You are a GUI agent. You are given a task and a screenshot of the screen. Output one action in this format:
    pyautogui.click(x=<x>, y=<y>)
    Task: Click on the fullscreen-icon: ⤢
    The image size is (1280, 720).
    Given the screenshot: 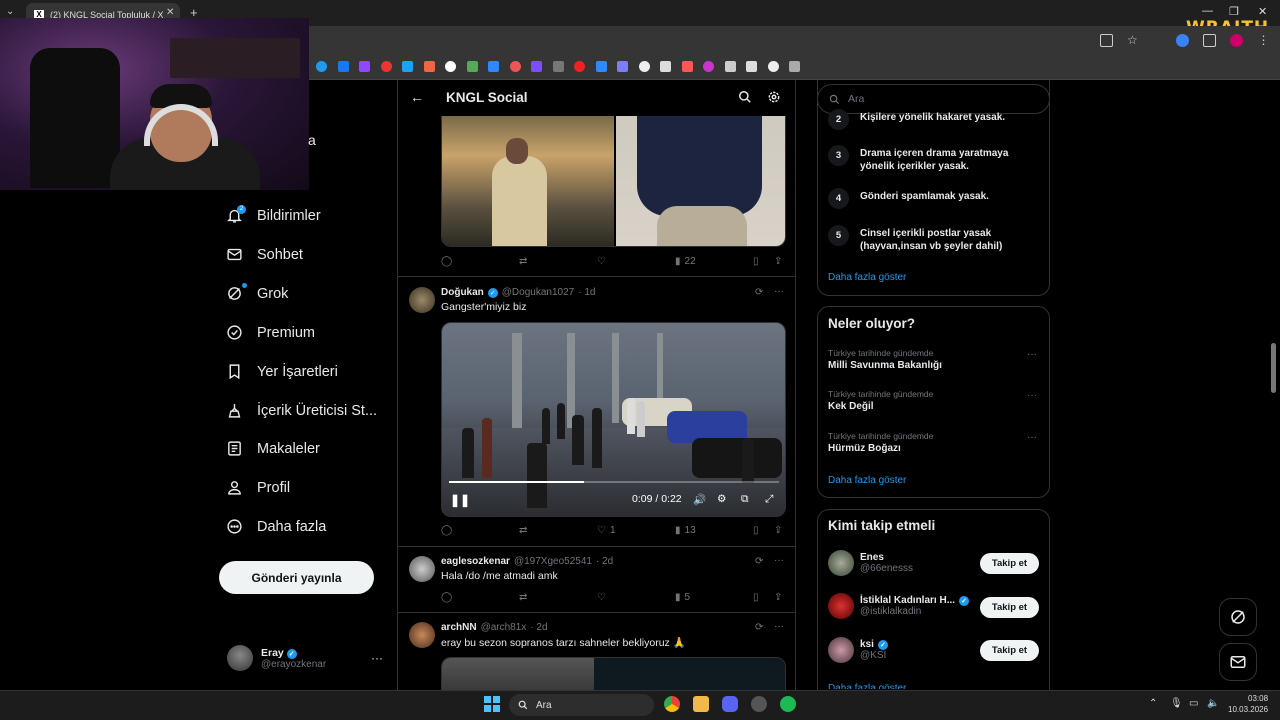 What is the action you would take?
    pyautogui.click(x=769, y=499)
    